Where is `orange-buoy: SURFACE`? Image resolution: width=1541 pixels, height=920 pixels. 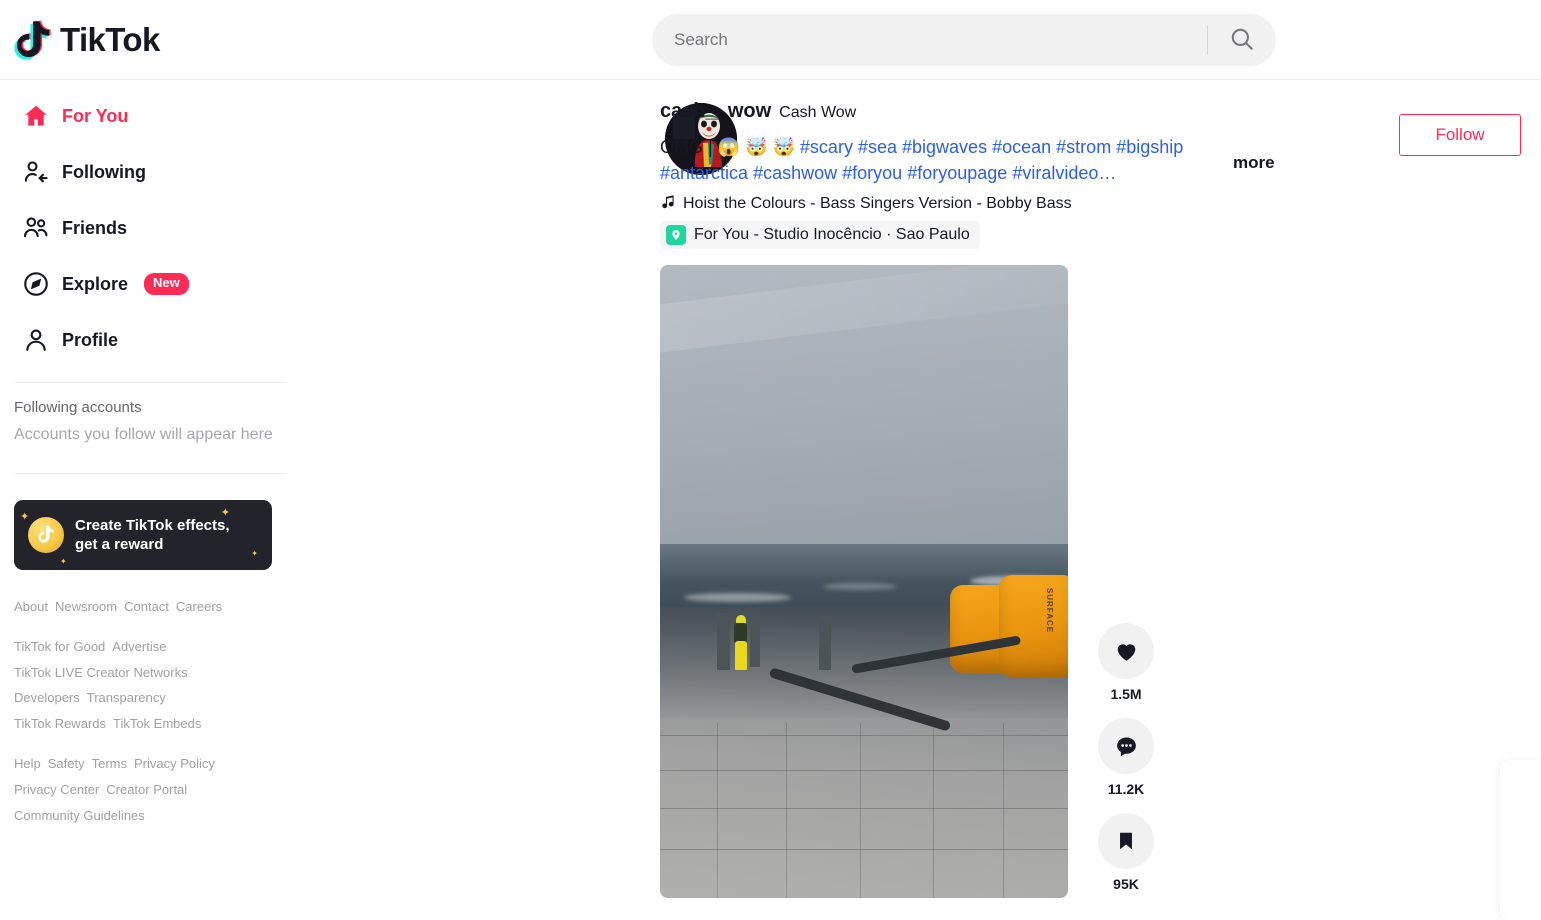 orange-buoy: SURFACE is located at coordinates (1033, 626).